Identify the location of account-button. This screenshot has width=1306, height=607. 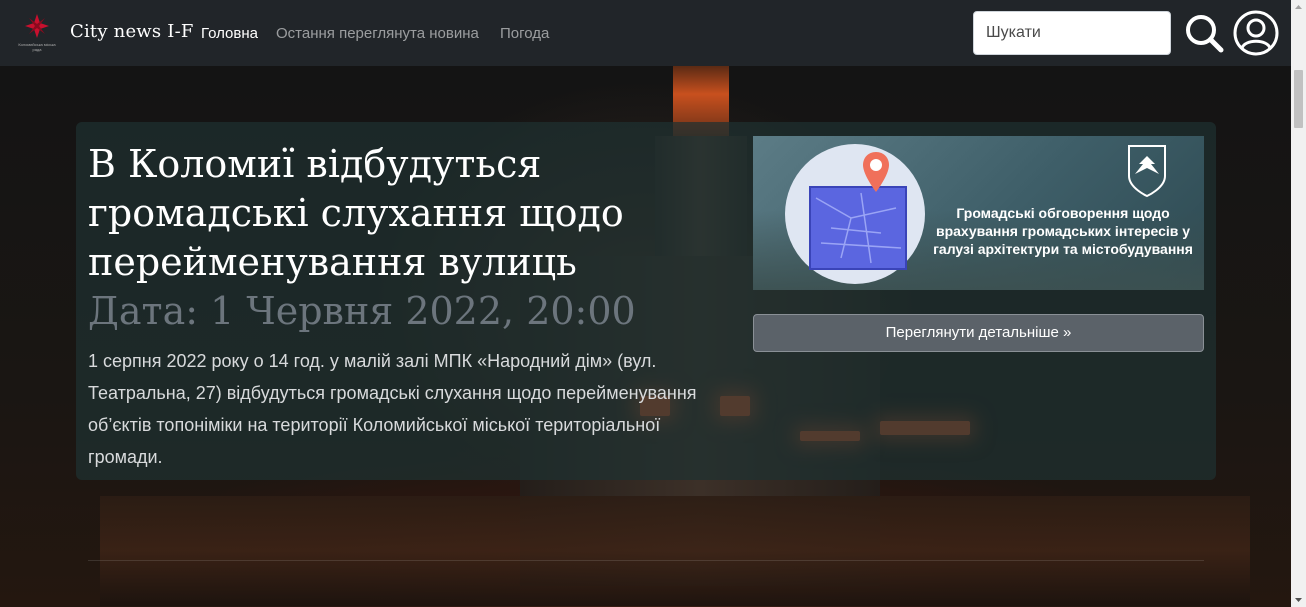
(1256, 33).